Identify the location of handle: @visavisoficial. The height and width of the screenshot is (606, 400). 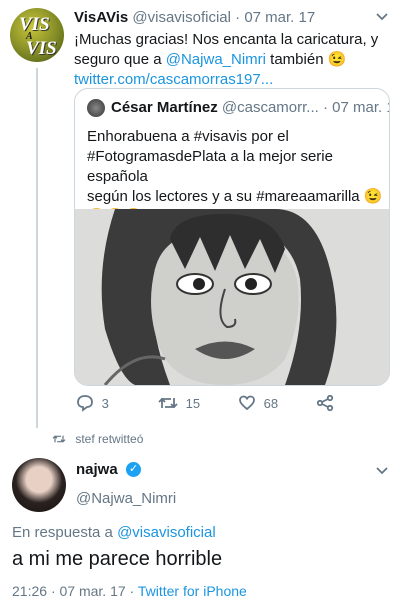
(181, 17).